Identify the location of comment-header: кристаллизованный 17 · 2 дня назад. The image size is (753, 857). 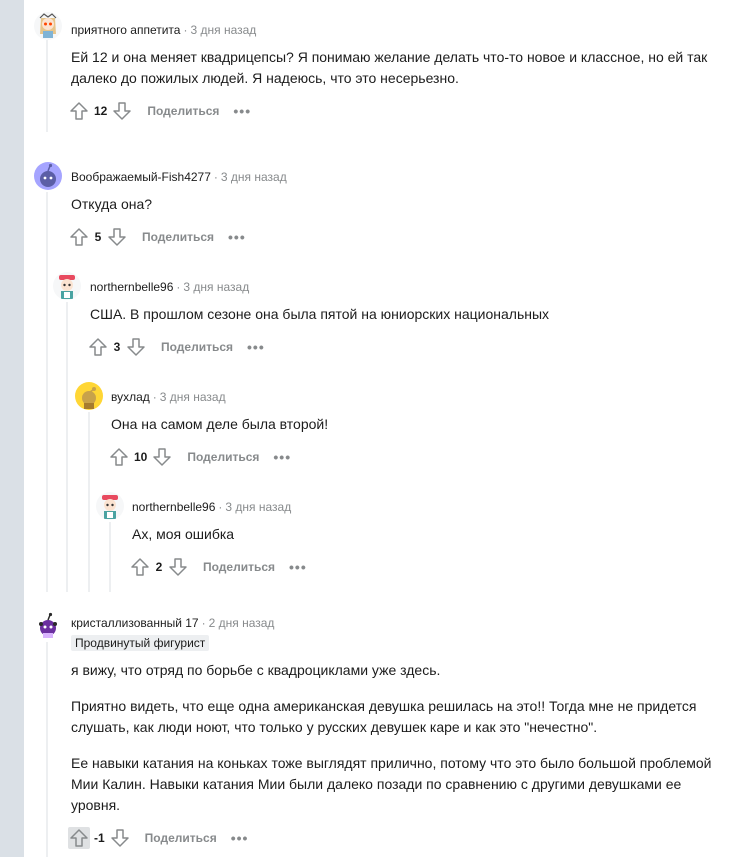
(172, 623).